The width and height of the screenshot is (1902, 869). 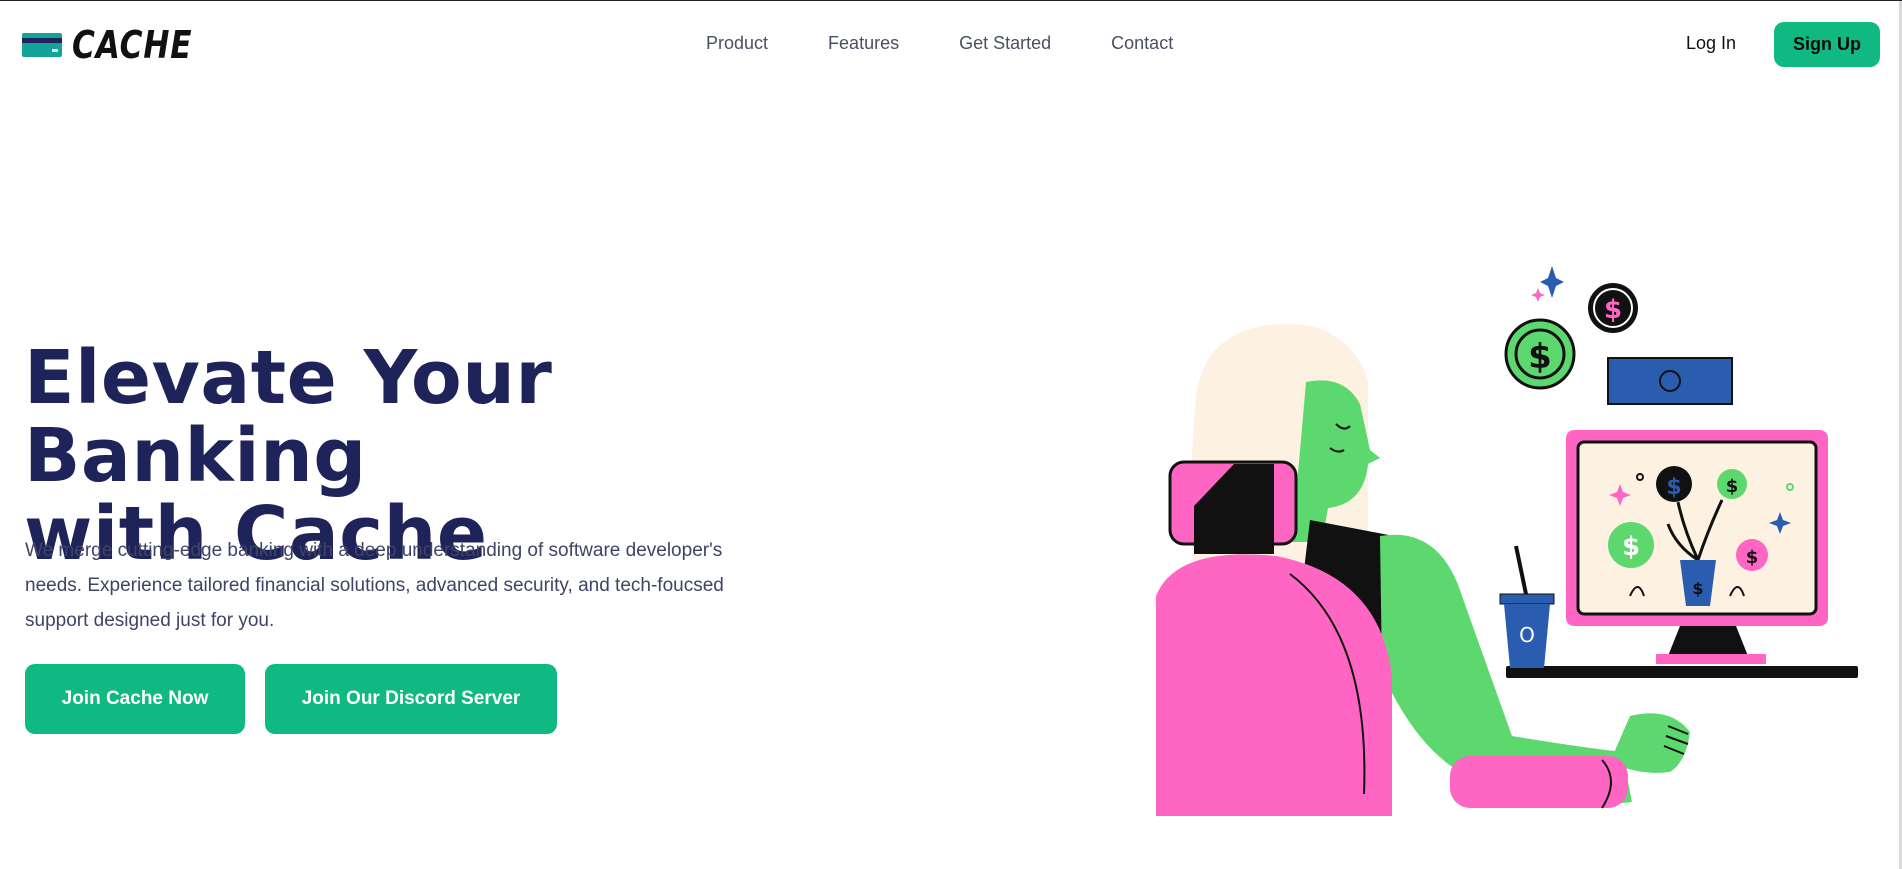 What do you see at coordinates (1697, 547) in the screenshot?
I see `monitor: $ $ $ $ $` at bounding box center [1697, 547].